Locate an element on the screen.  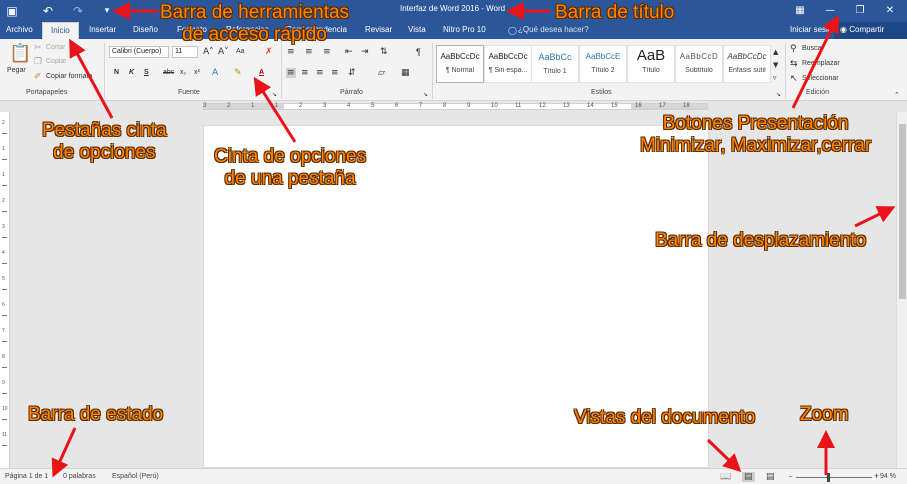
strikethrough-button: abc is located at coordinates (168, 72).